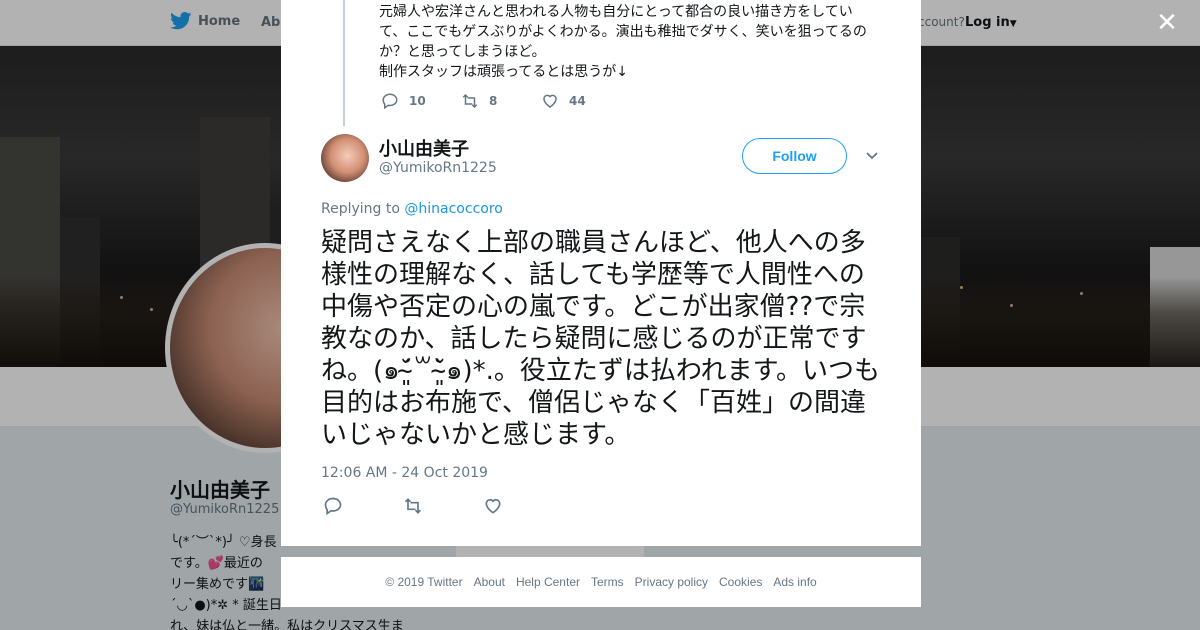  What do you see at coordinates (360, 209) in the screenshot?
I see `replying-prefix: Replying to` at bounding box center [360, 209].